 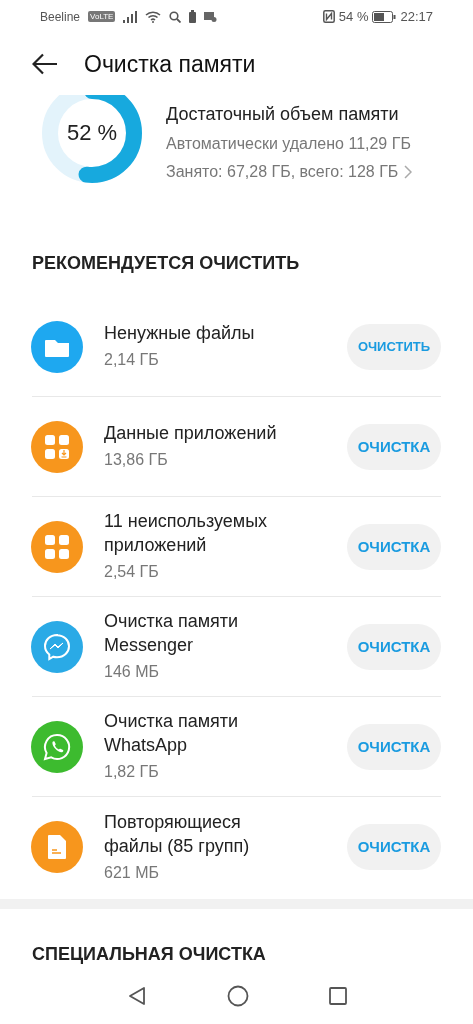 What do you see at coordinates (177, 834) in the screenshot?
I see `item-title: Повторяющиеся файлы (85 групп)` at bounding box center [177, 834].